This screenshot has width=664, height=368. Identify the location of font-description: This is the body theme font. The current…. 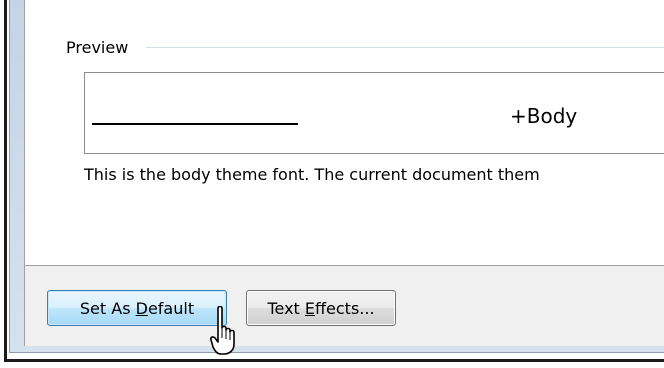
(312, 174).